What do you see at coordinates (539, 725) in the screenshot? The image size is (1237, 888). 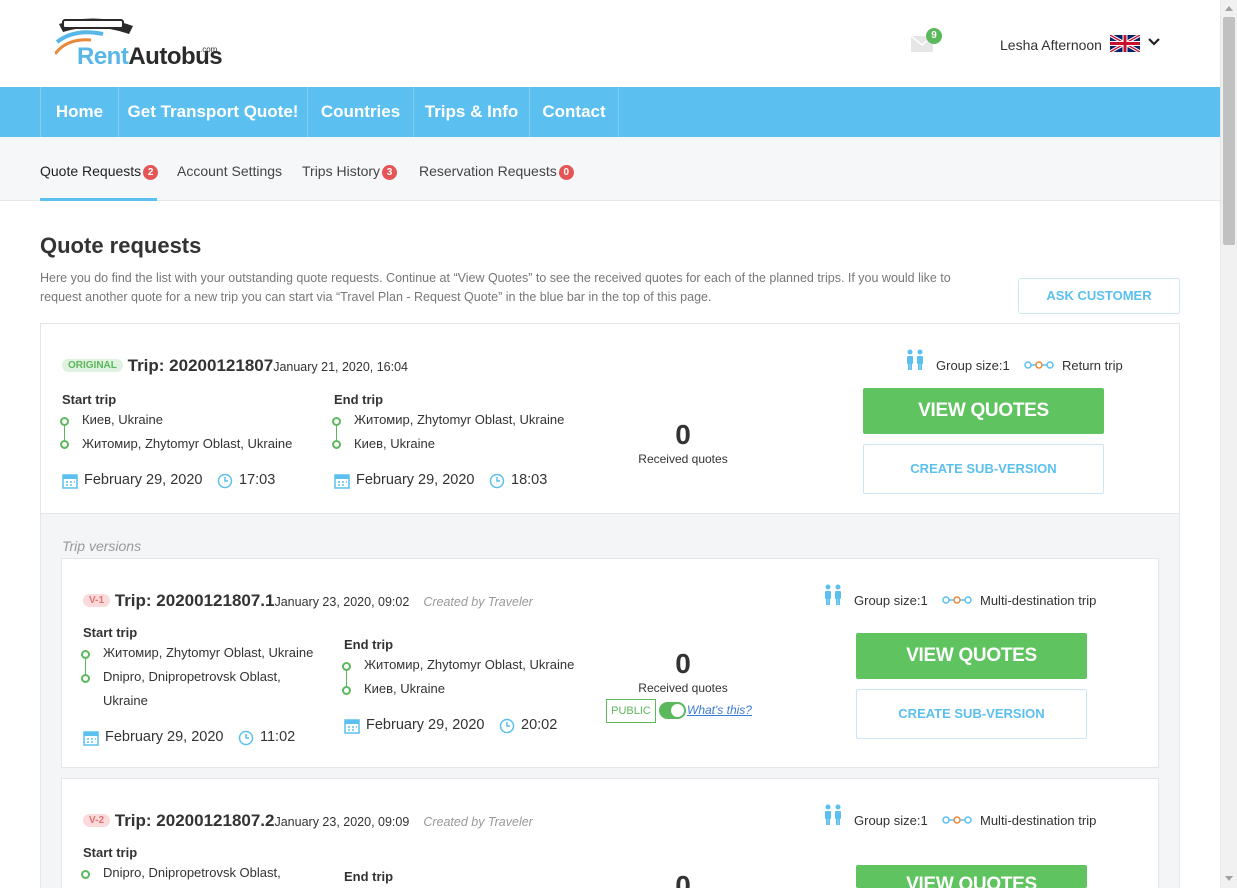 I see `end-time: 20:02` at bounding box center [539, 725].